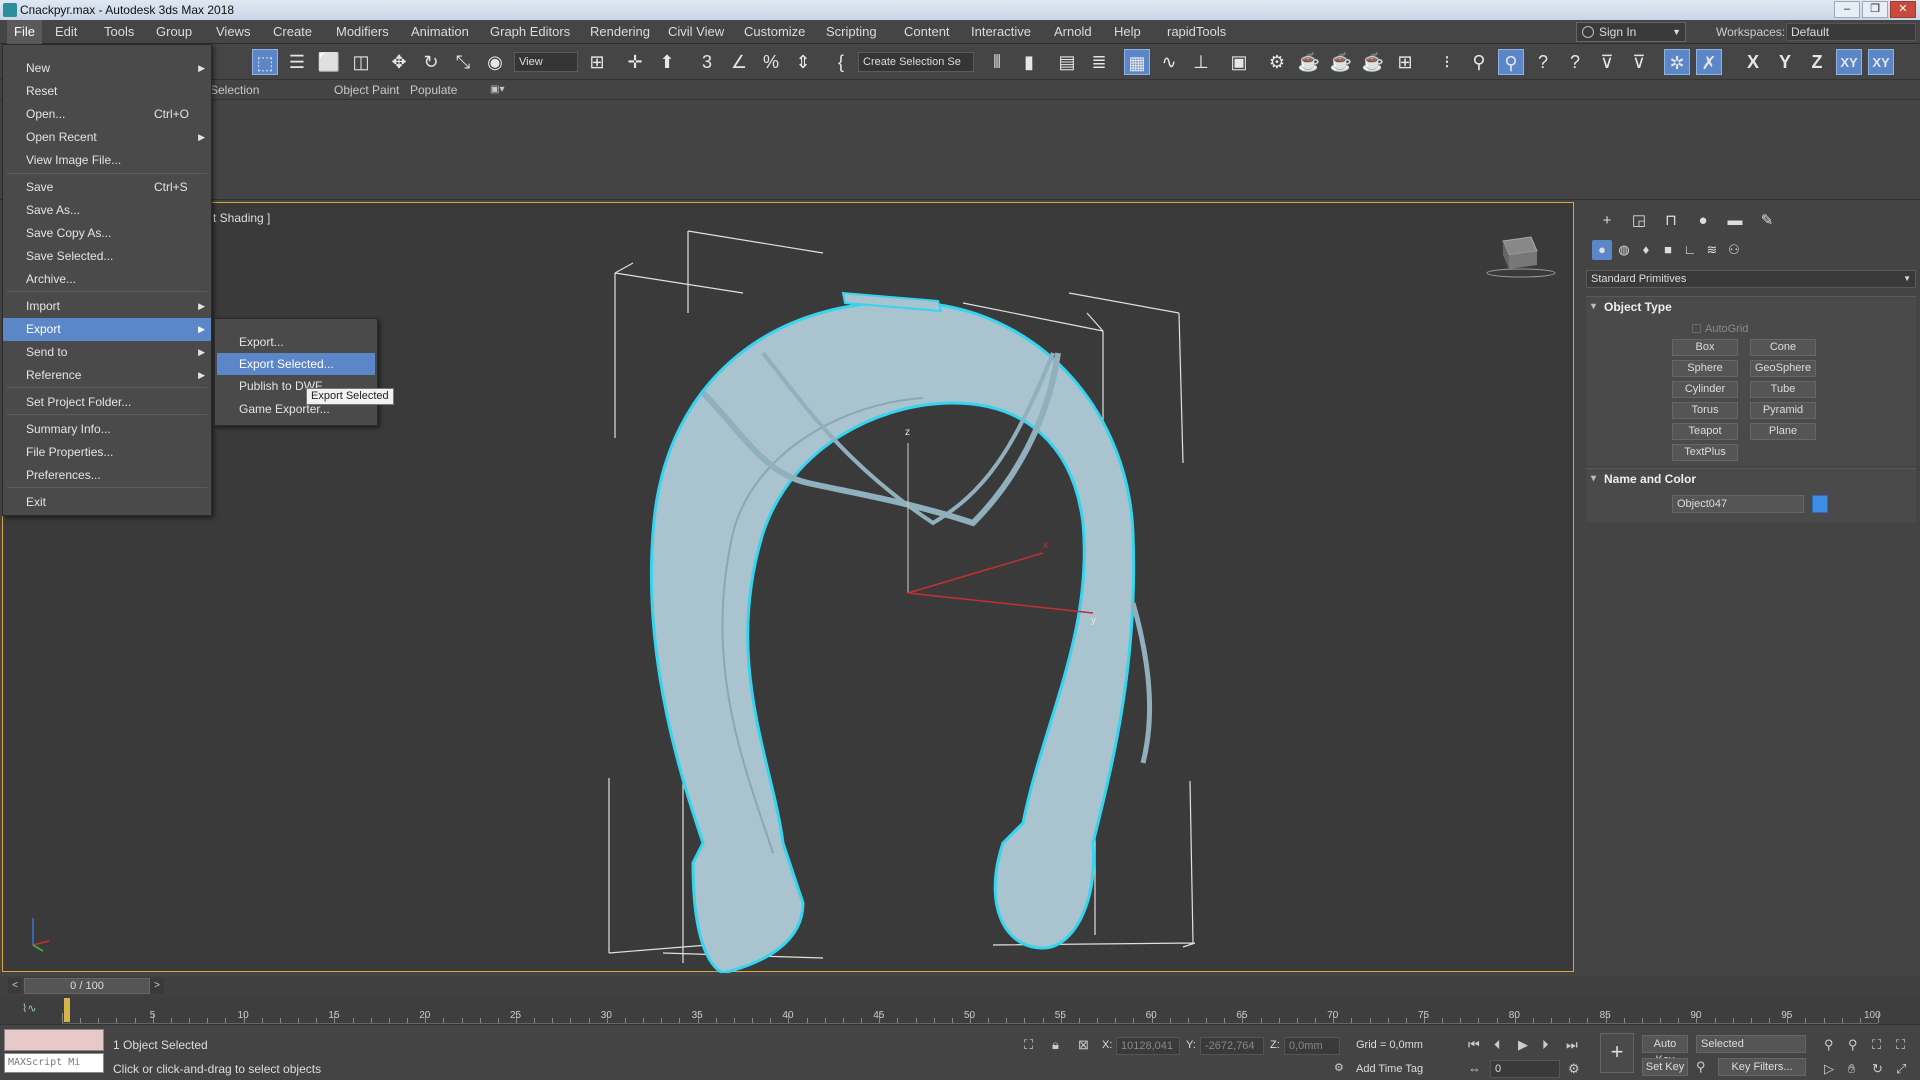 This screenshot has height=1080, width=1920. What do you see at coordinates (1665, 1067) in the screenshot?
I see `set-key-button: Set Key` at bounding box center [1665, 1067].